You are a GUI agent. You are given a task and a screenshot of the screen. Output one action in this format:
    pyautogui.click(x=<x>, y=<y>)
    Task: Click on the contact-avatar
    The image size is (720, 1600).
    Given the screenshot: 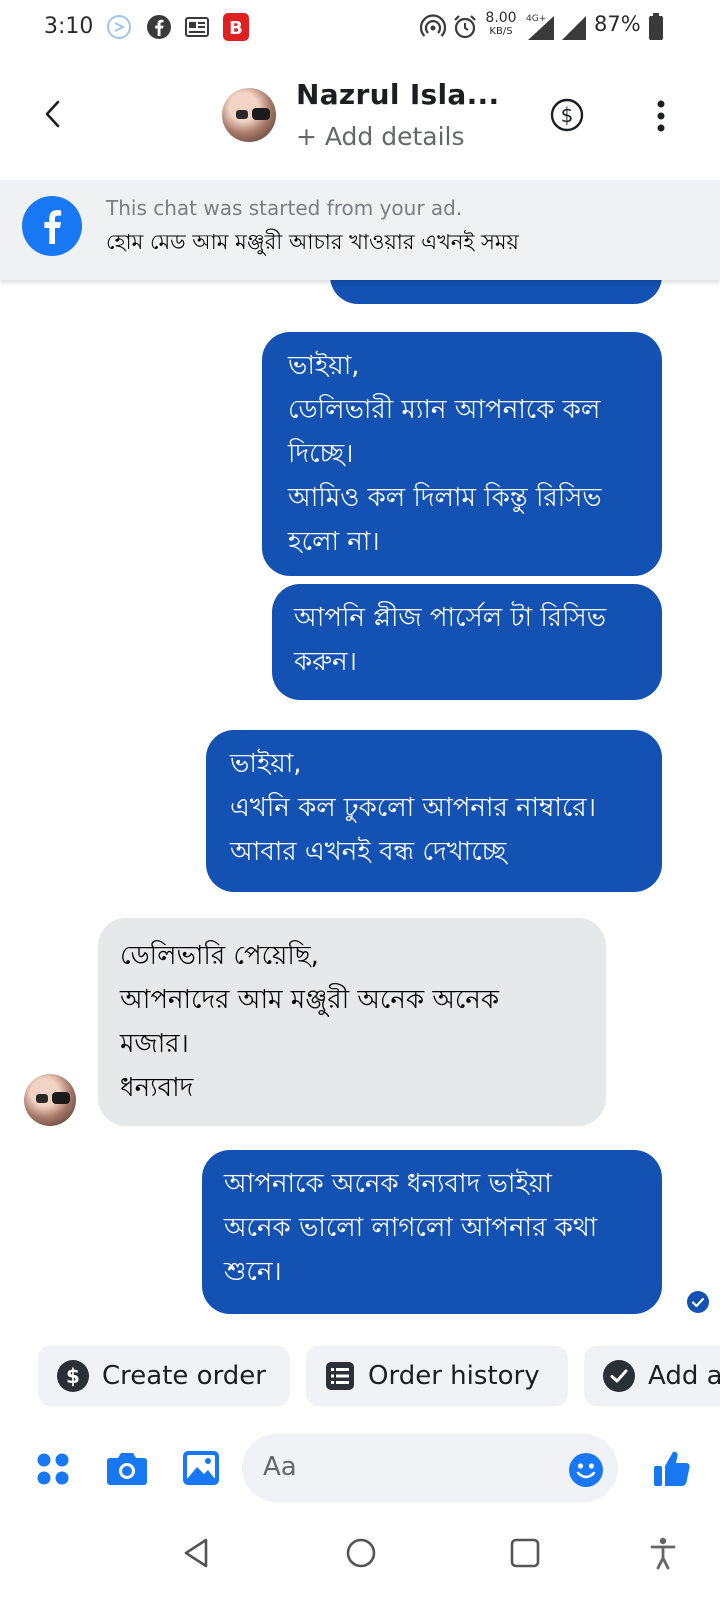 What is the action you would take?
    pyautogui.click(x=249, y=115)
    